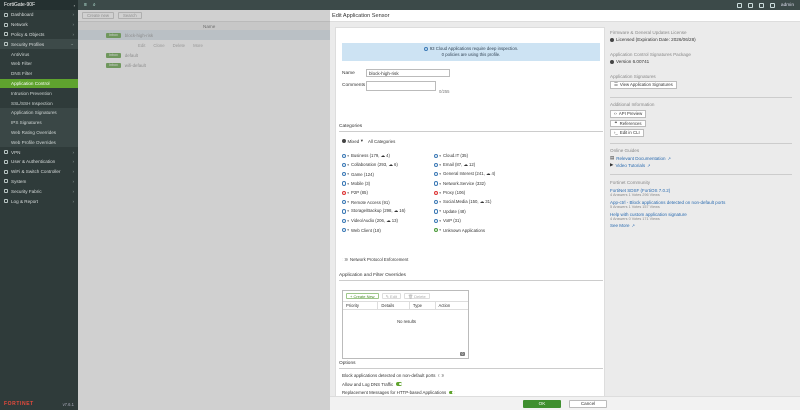 The height and width of the screenshot is (410, 800). What do you see at coordinates (39, 142) in the screenshot?
I see `sidebar-subitem-web-profile-overrides: Web Profile Overrides` at bounding box center [39, 142].